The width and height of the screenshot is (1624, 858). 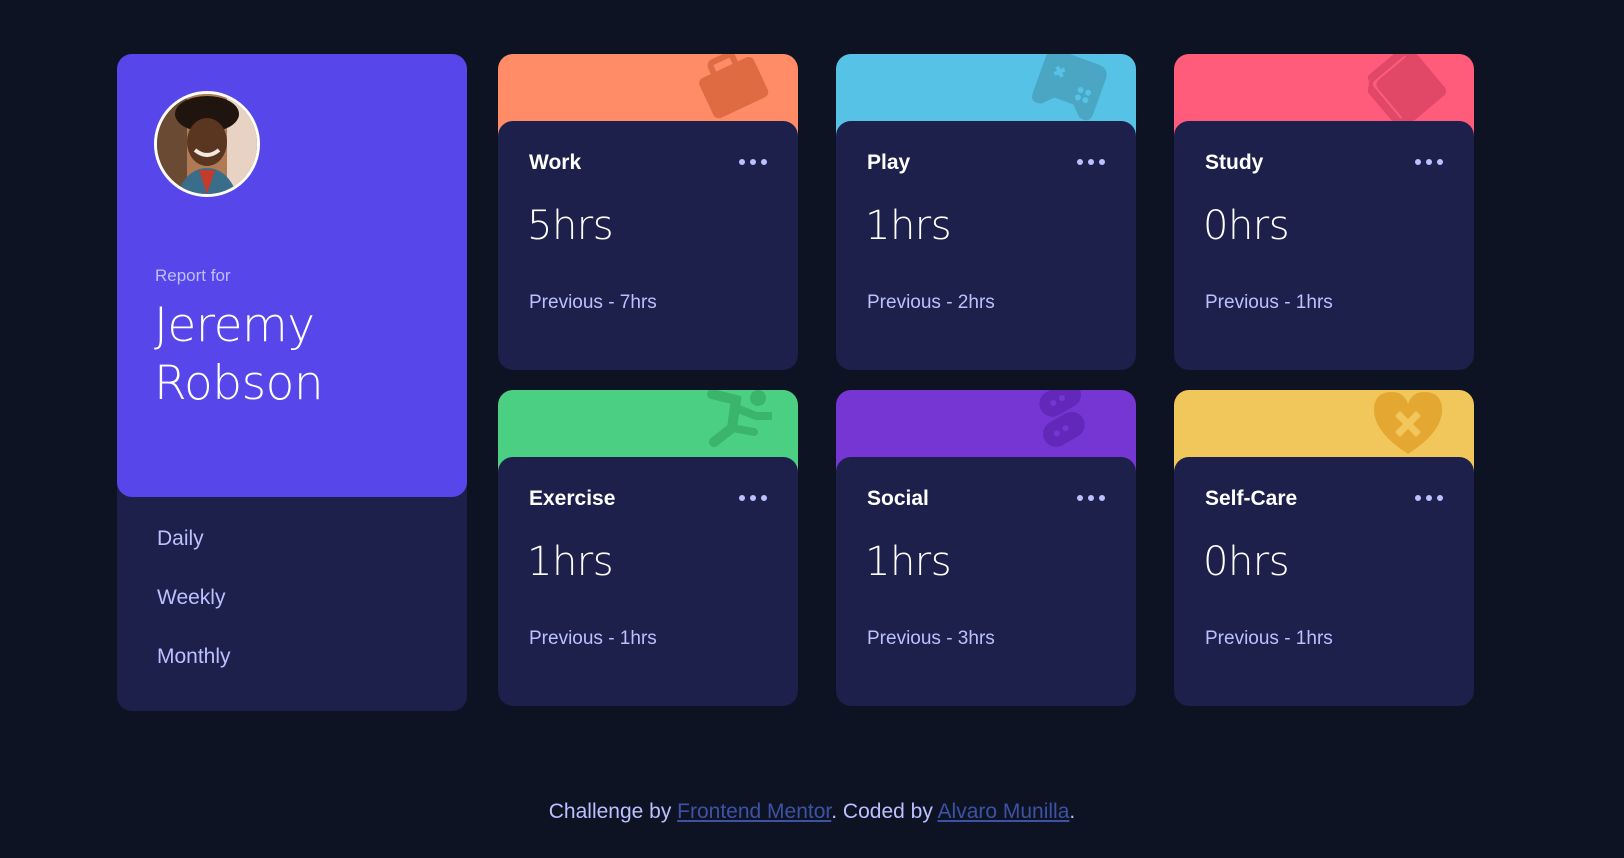 What do you see at coordinates (1408, 423) in the screenshot?
I see `self-care-heart-icon` at bounding box center [1408, 423].